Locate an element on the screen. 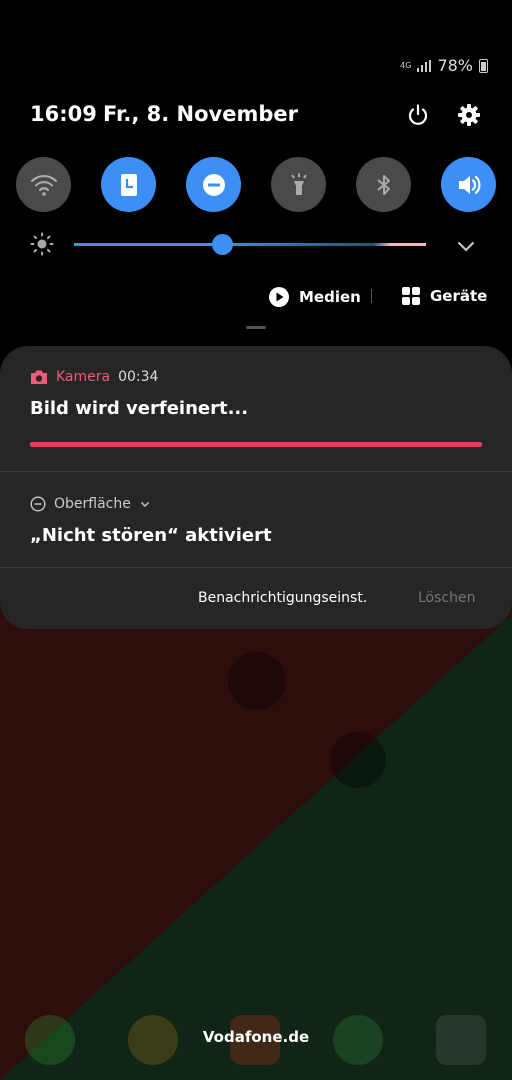 The image size is (512, 1080). dnd-toggle is located at coordinates (213, 184).